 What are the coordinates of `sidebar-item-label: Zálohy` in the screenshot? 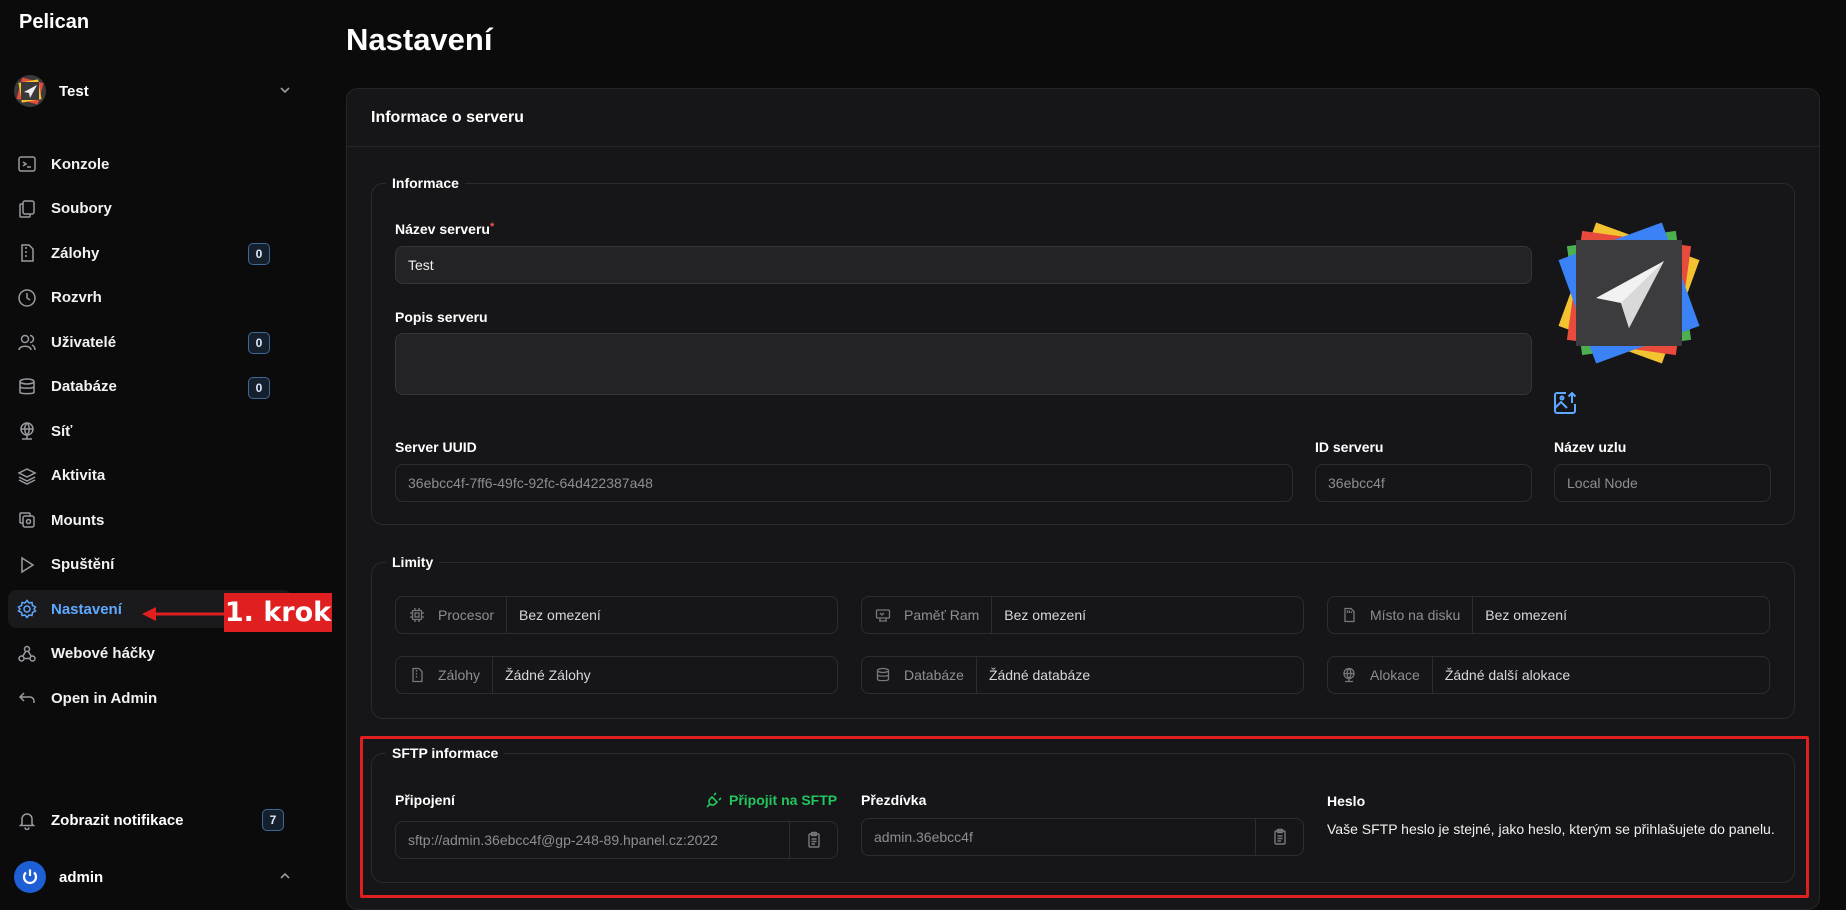 It's located at (75, 253).